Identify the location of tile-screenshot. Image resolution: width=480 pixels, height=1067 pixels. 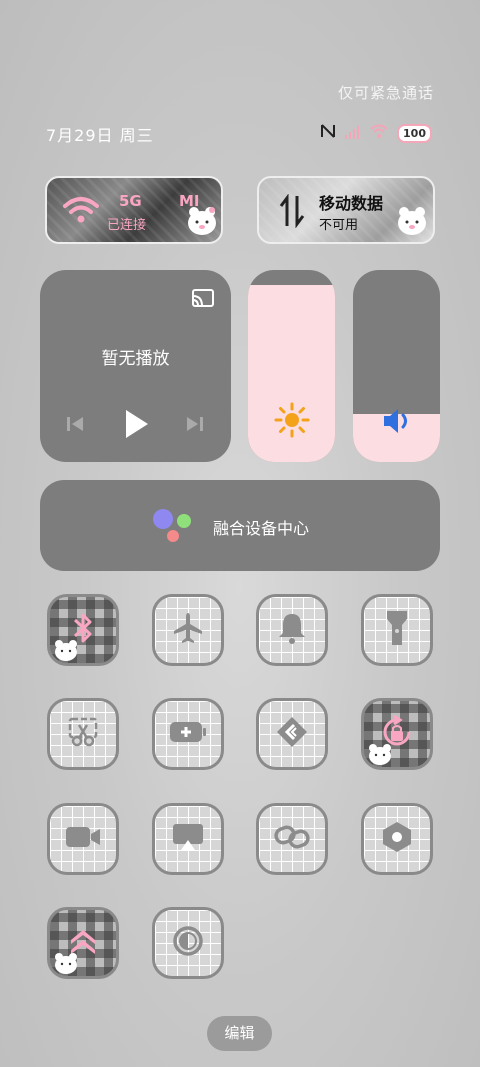
(83, 734).